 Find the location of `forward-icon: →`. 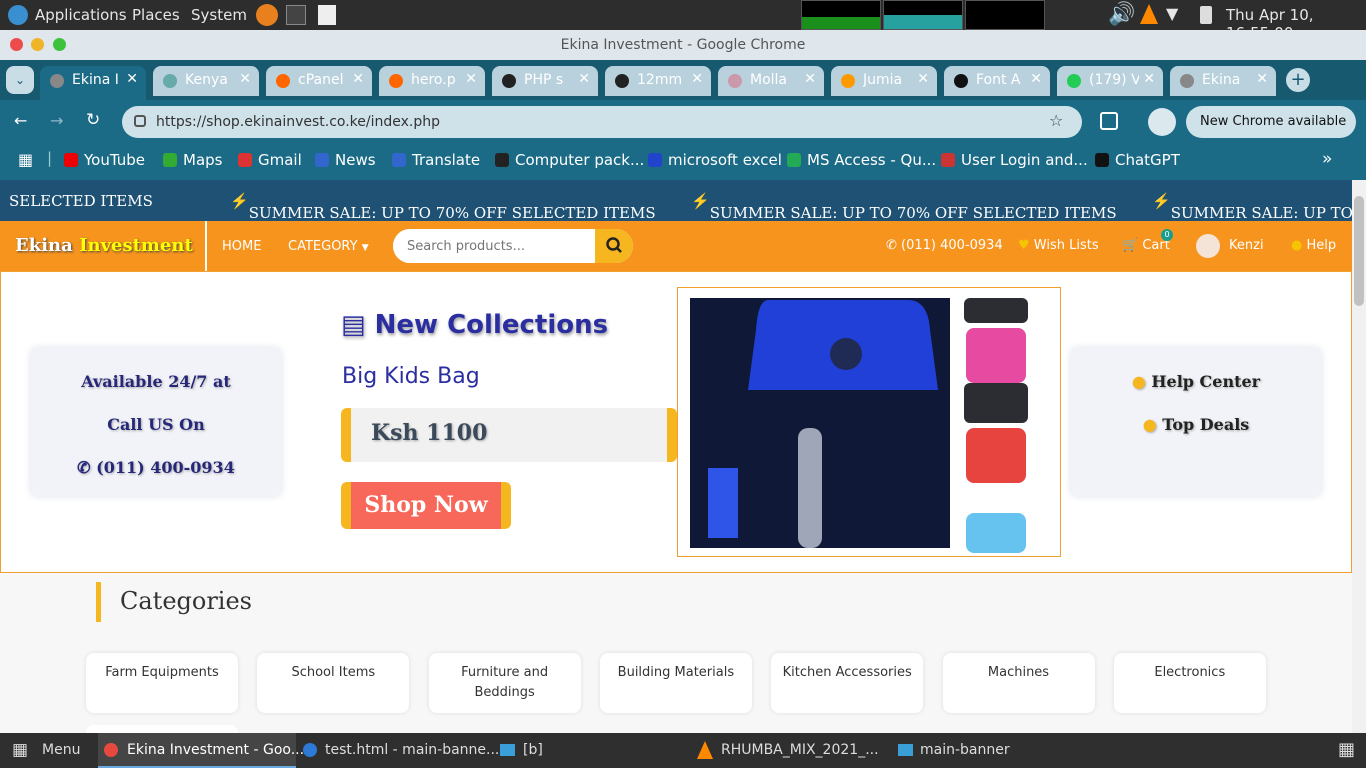

forward-icon: → is located at coordinates (56, 120).